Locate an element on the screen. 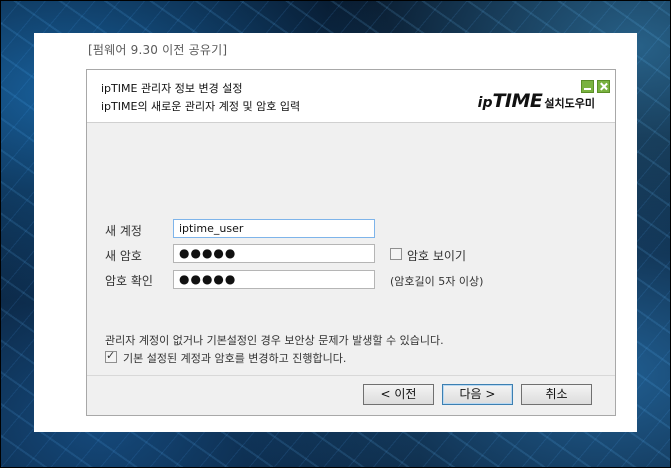 The width and height of the screenshot is (671, 468). dialog-title: ipTIME 관리자 정보 변경 설정 is located at coordinates (172, 88).